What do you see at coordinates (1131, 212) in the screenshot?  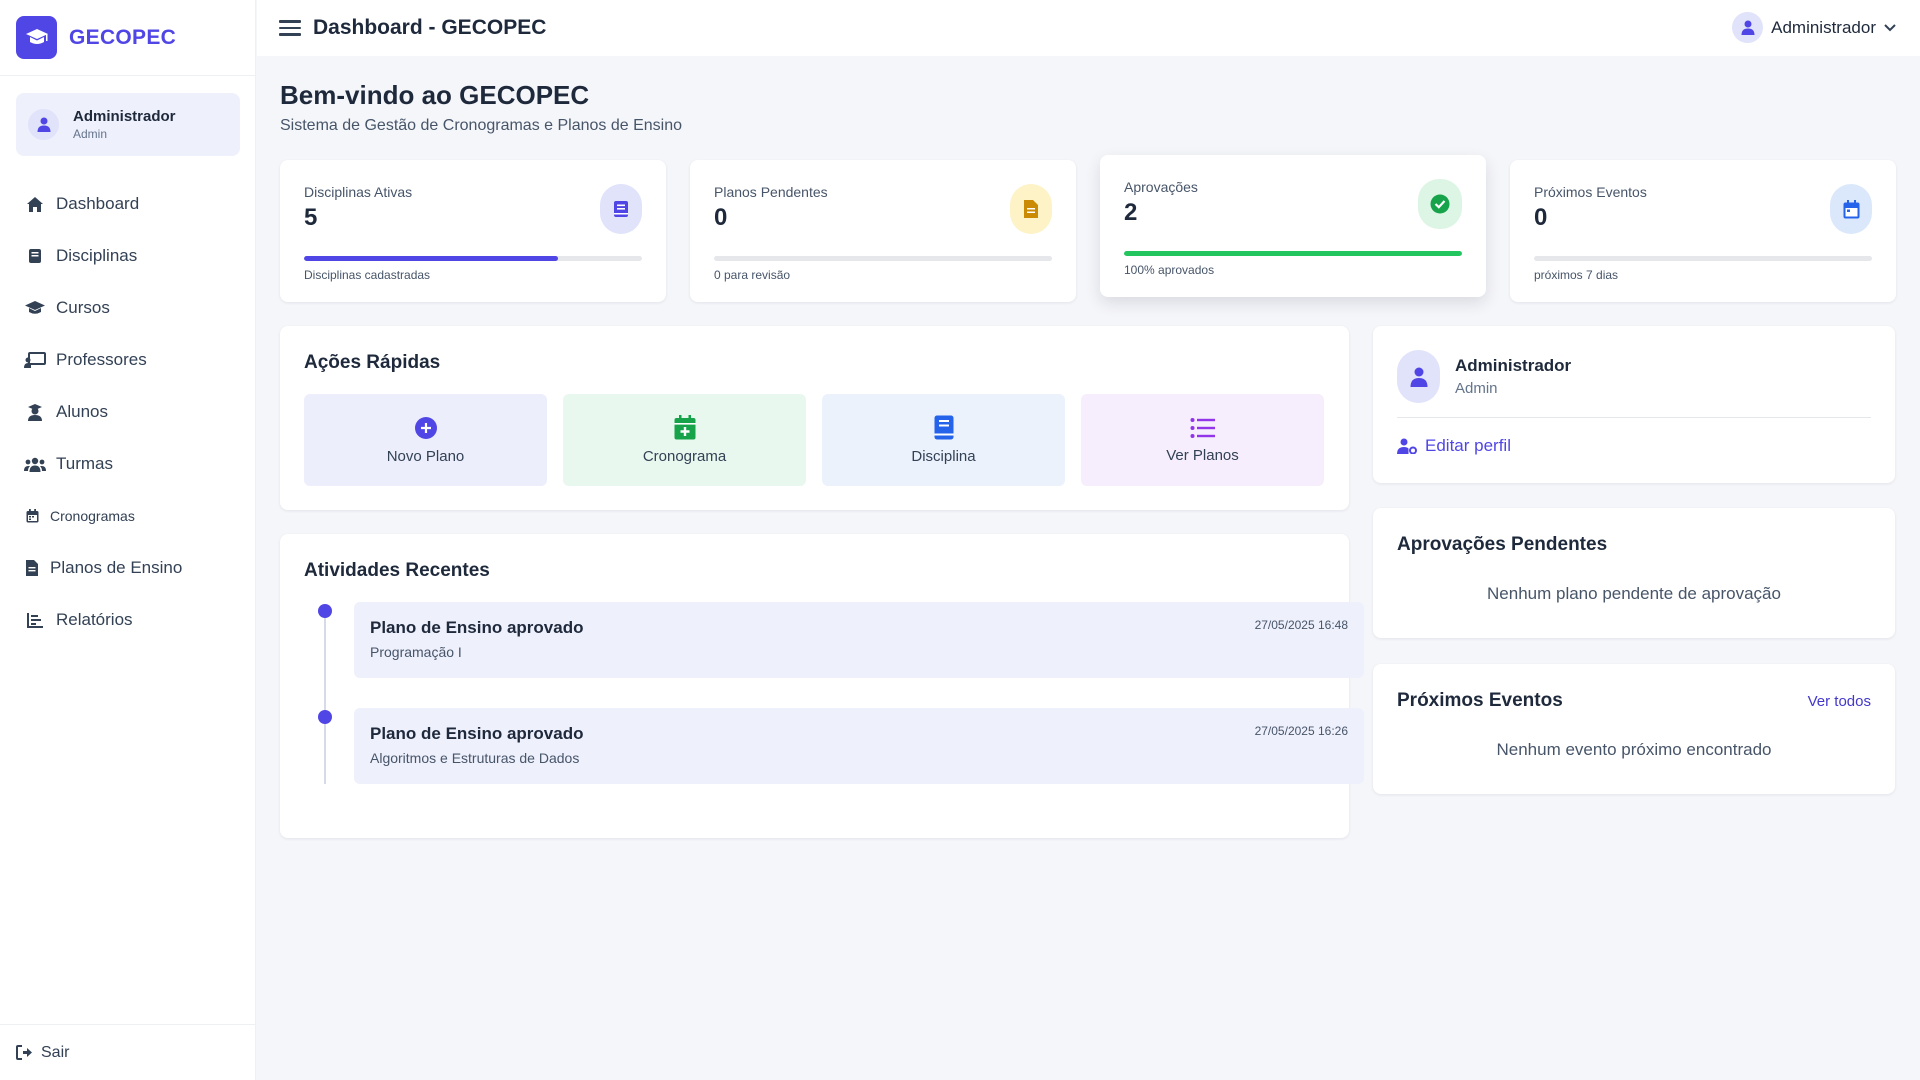 I see `stat-value: 2` at bounding box center [1131, 212].